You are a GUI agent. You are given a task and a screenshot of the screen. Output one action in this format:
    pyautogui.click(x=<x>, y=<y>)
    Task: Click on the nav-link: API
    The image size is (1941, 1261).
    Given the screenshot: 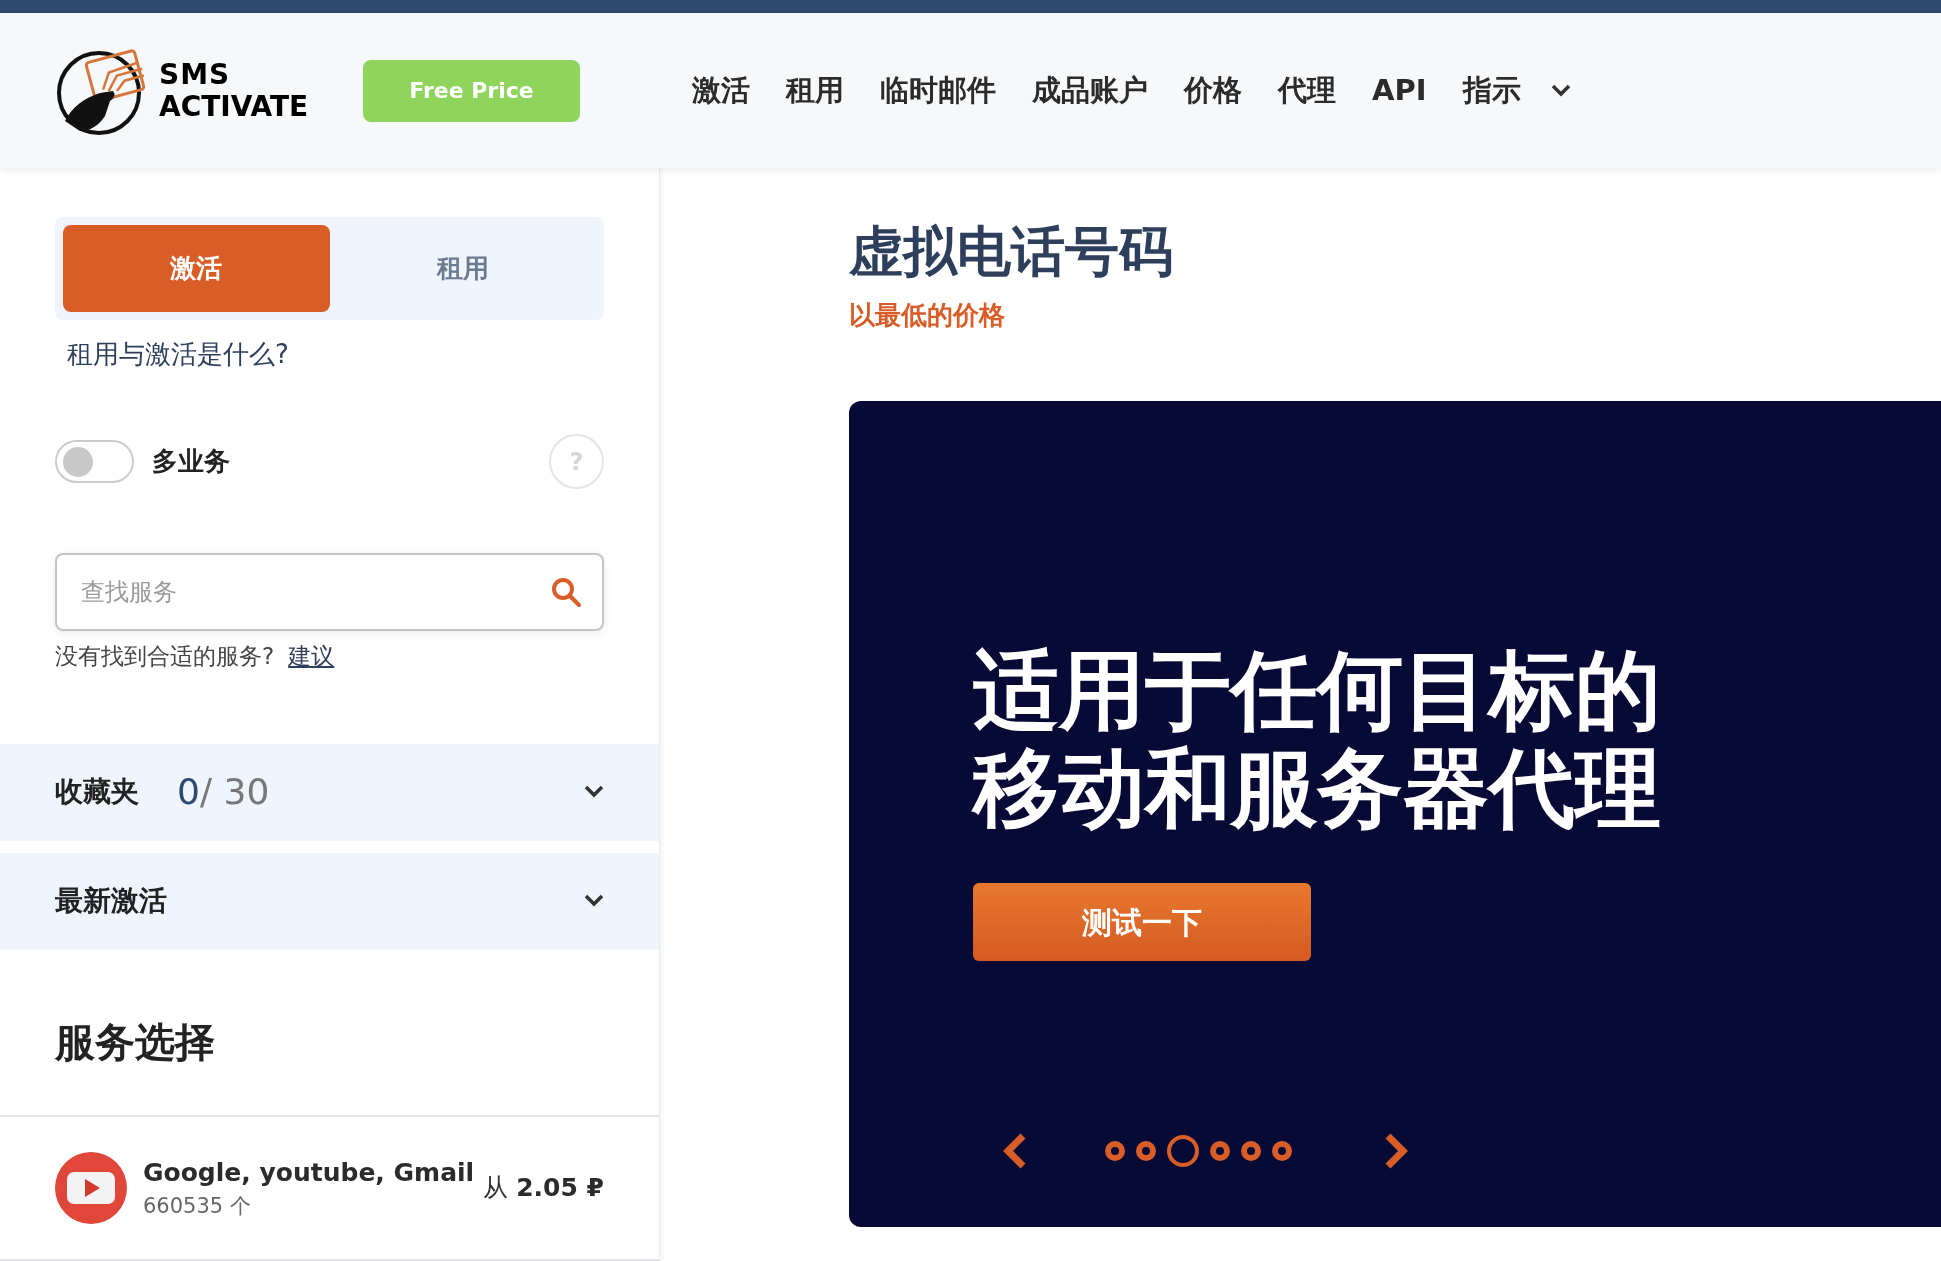 What is the action you would take?
    pyautogui.click(x=1399, y=90)
    